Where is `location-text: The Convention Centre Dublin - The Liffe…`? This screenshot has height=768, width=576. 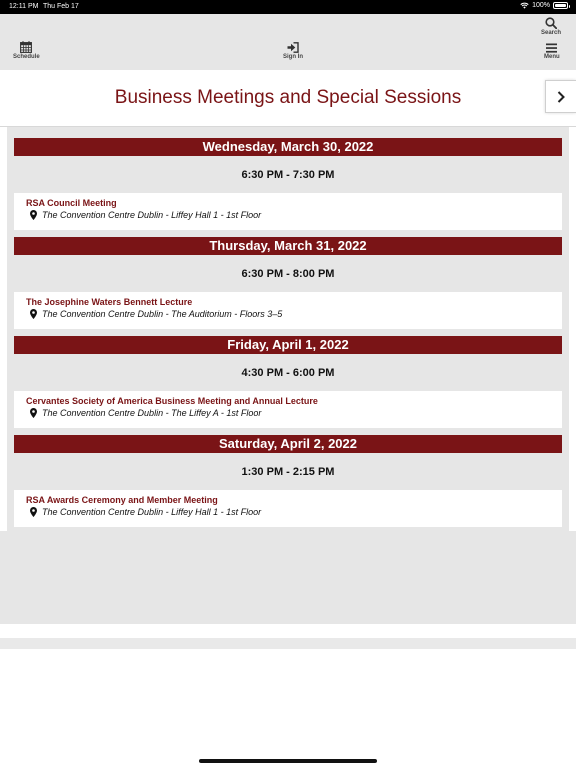
location-text: The Convention Centre Dublin - The Liffe… is located at coordinates (152, 413).